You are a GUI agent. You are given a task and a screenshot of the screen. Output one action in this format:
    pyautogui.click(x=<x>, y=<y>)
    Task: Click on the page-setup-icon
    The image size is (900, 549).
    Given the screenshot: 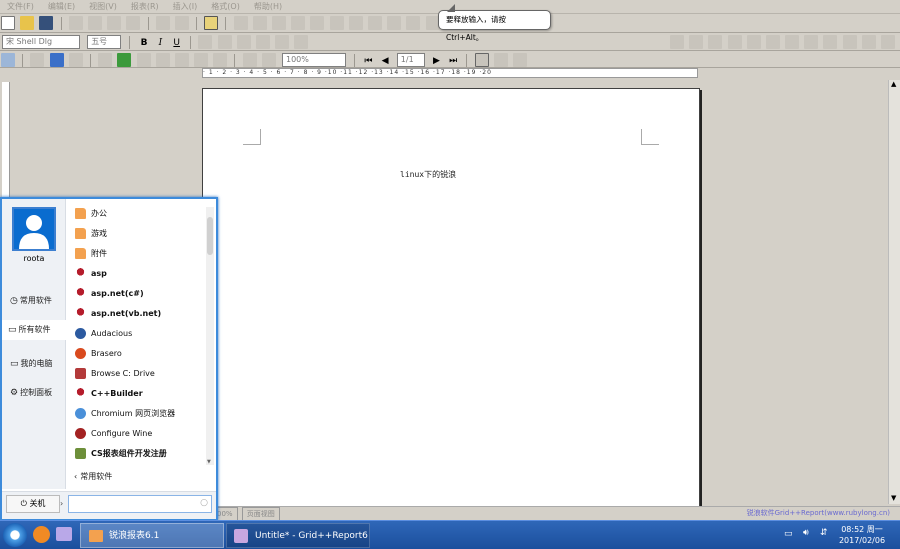 What is the action you would take?
    pyautogui.click(x=75, y=60)
    